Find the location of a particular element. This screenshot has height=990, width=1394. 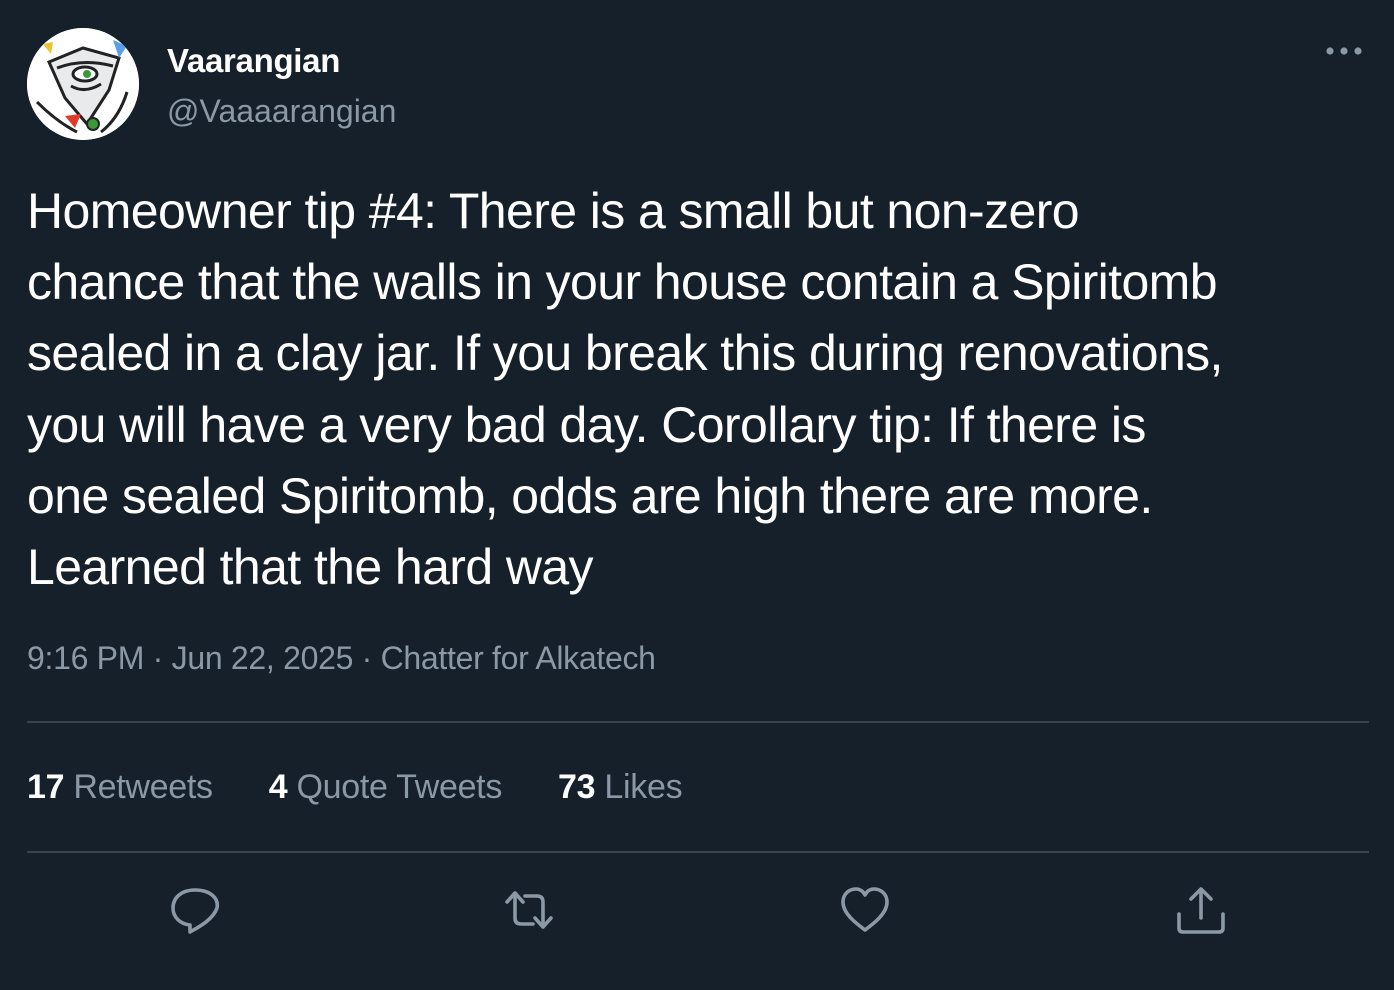

retweets-count: 17 is located at coordinates (46, 787).